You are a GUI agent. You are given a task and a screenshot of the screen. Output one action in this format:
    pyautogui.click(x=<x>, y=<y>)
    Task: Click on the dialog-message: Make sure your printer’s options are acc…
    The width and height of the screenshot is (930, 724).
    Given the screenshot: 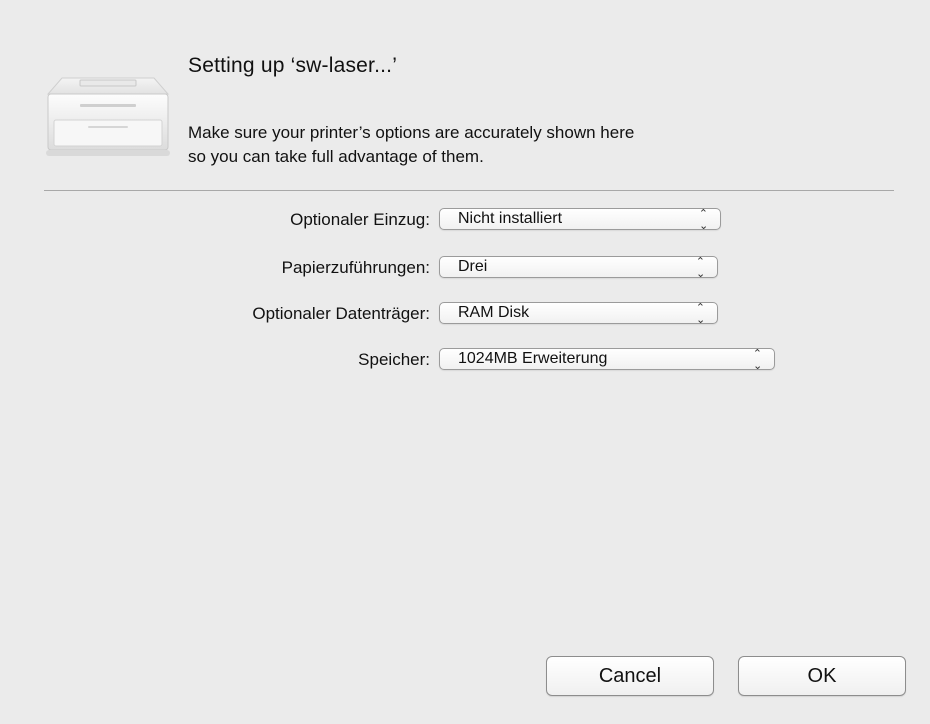 What is the action you would take?
    pyautogui.click(x=538, y=145)
    